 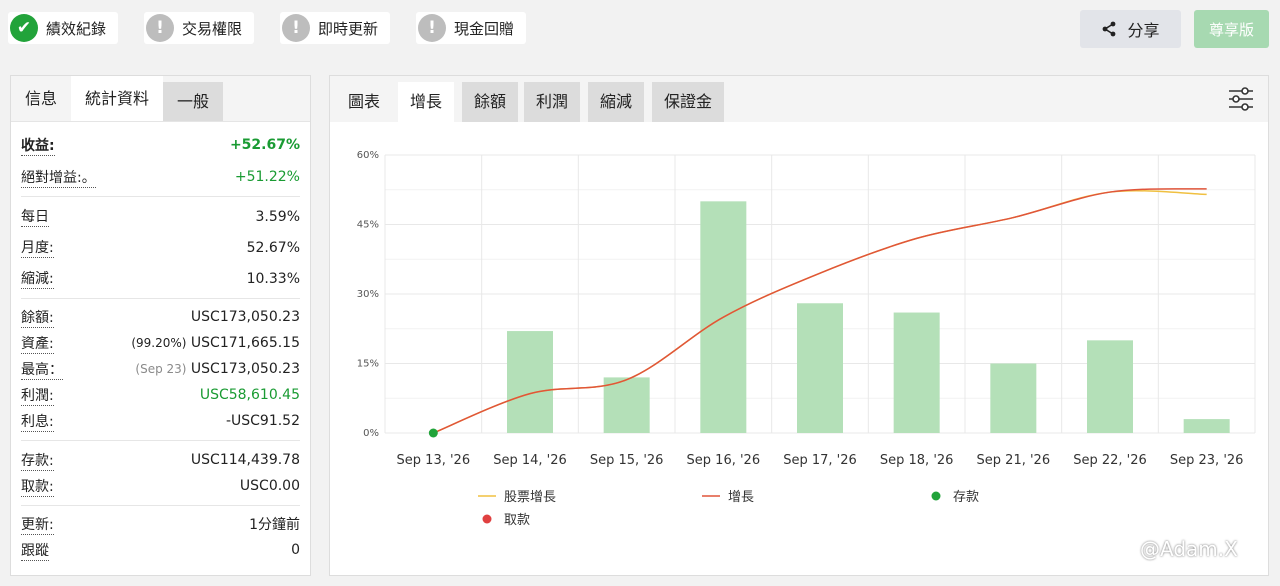 I want to click on stat-tracking: 跟蹤 0, so click(x=160, y=550).